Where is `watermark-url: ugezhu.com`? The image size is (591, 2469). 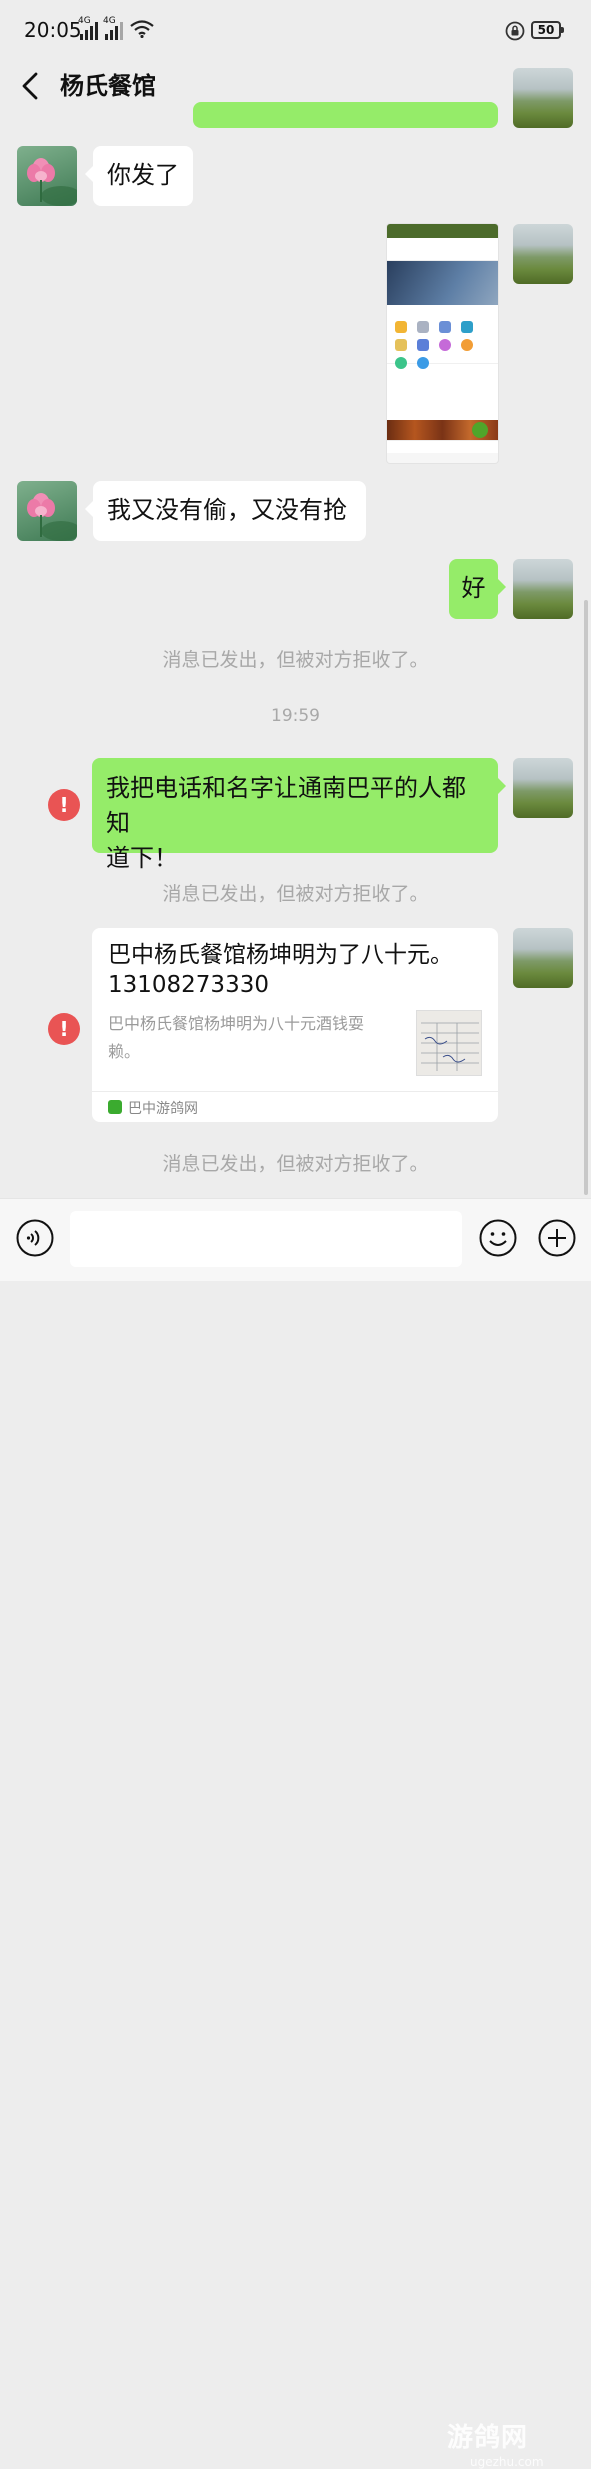 watermark-url: ugezhu.com is located at coordinates (507, 2462).